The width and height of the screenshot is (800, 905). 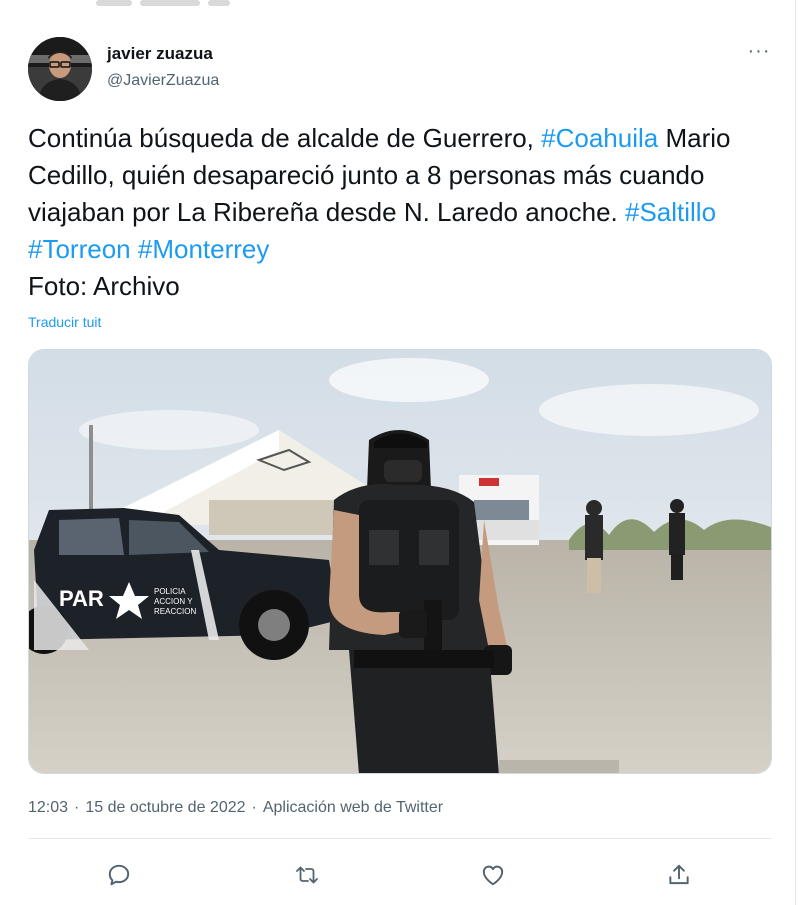 I want to click on share-icon, so click(x=679, y=875).